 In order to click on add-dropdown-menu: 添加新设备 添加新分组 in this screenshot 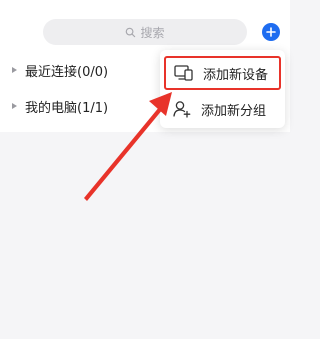, I will do `click(222, 89)`.